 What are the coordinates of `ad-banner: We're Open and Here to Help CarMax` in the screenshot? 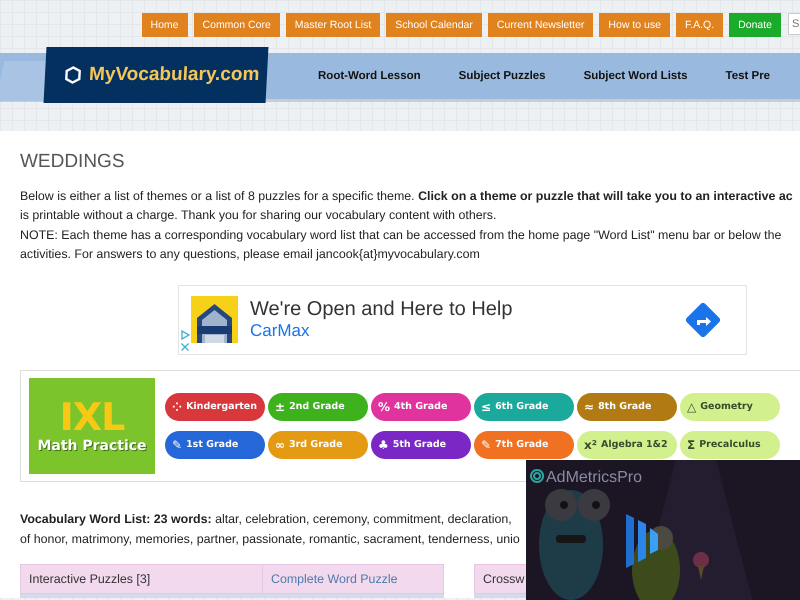 It's located at (462, 319).